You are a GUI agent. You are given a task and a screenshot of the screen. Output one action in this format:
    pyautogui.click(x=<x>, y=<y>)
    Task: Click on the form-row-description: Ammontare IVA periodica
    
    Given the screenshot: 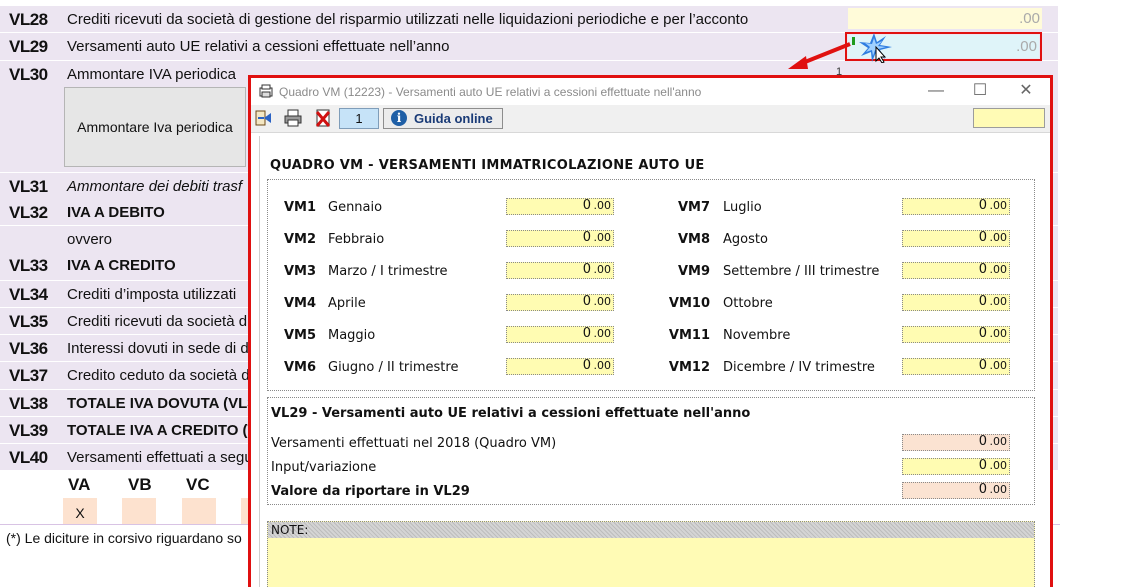 What is the action you would take?
    pyautogui.click(x=151, y=74)
    